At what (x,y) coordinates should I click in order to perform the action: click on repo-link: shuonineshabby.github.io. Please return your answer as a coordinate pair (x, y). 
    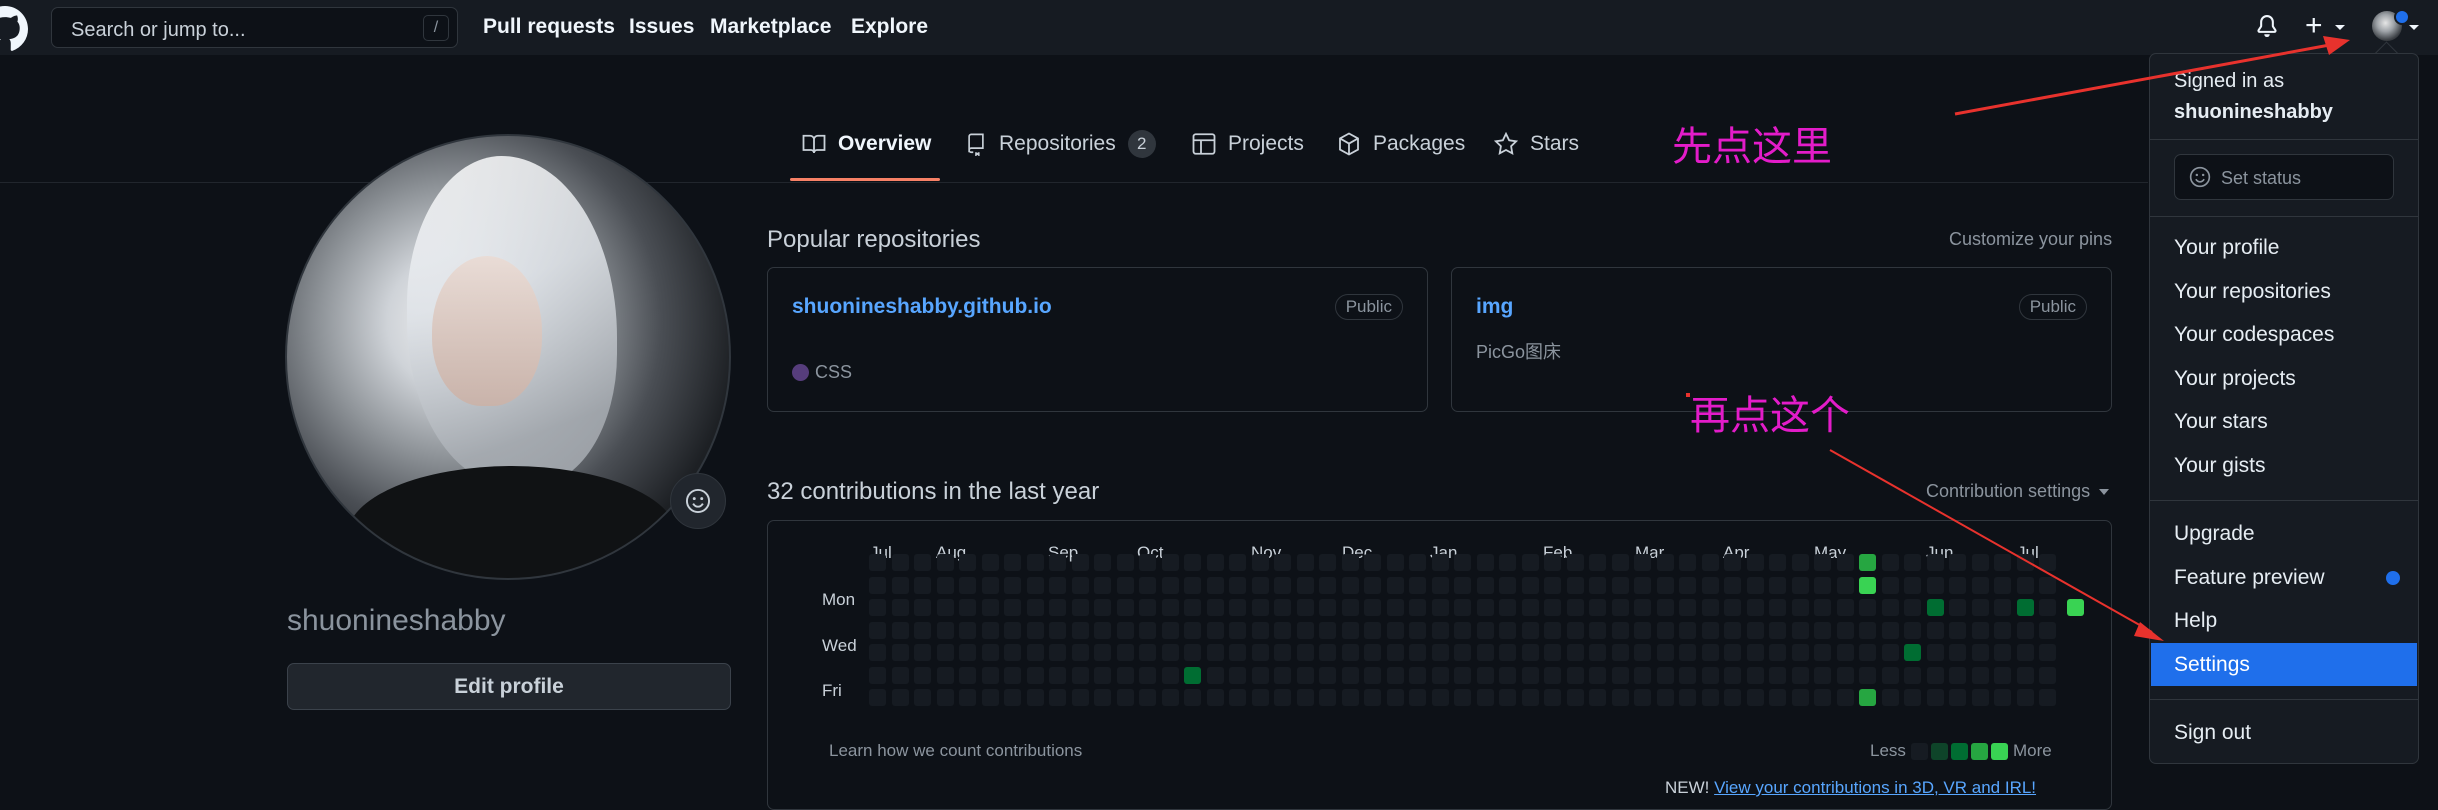
    Looking at the image, I should click on (922, 307).